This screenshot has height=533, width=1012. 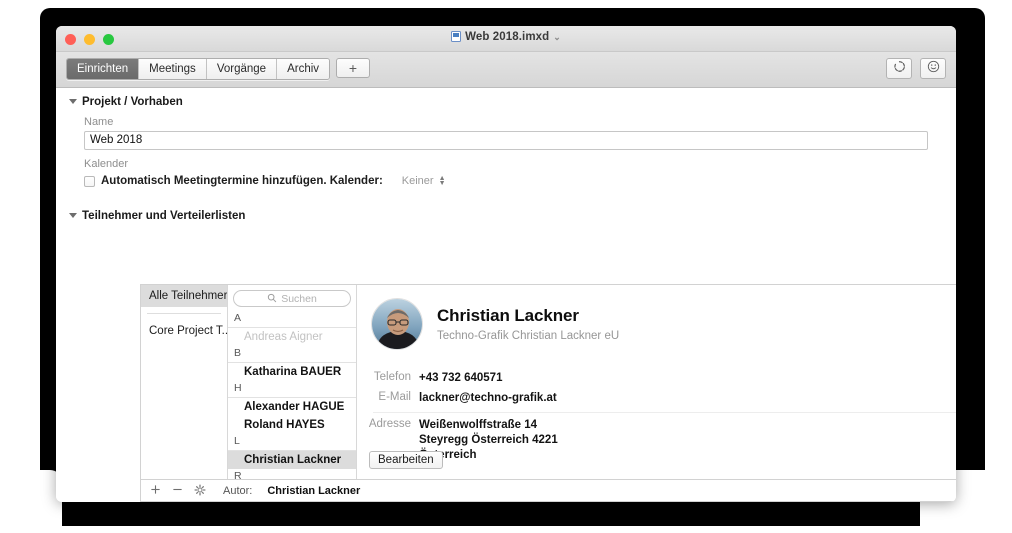 I want to click on tab-einrichten: Einrichten, so click(x=103, y=69).